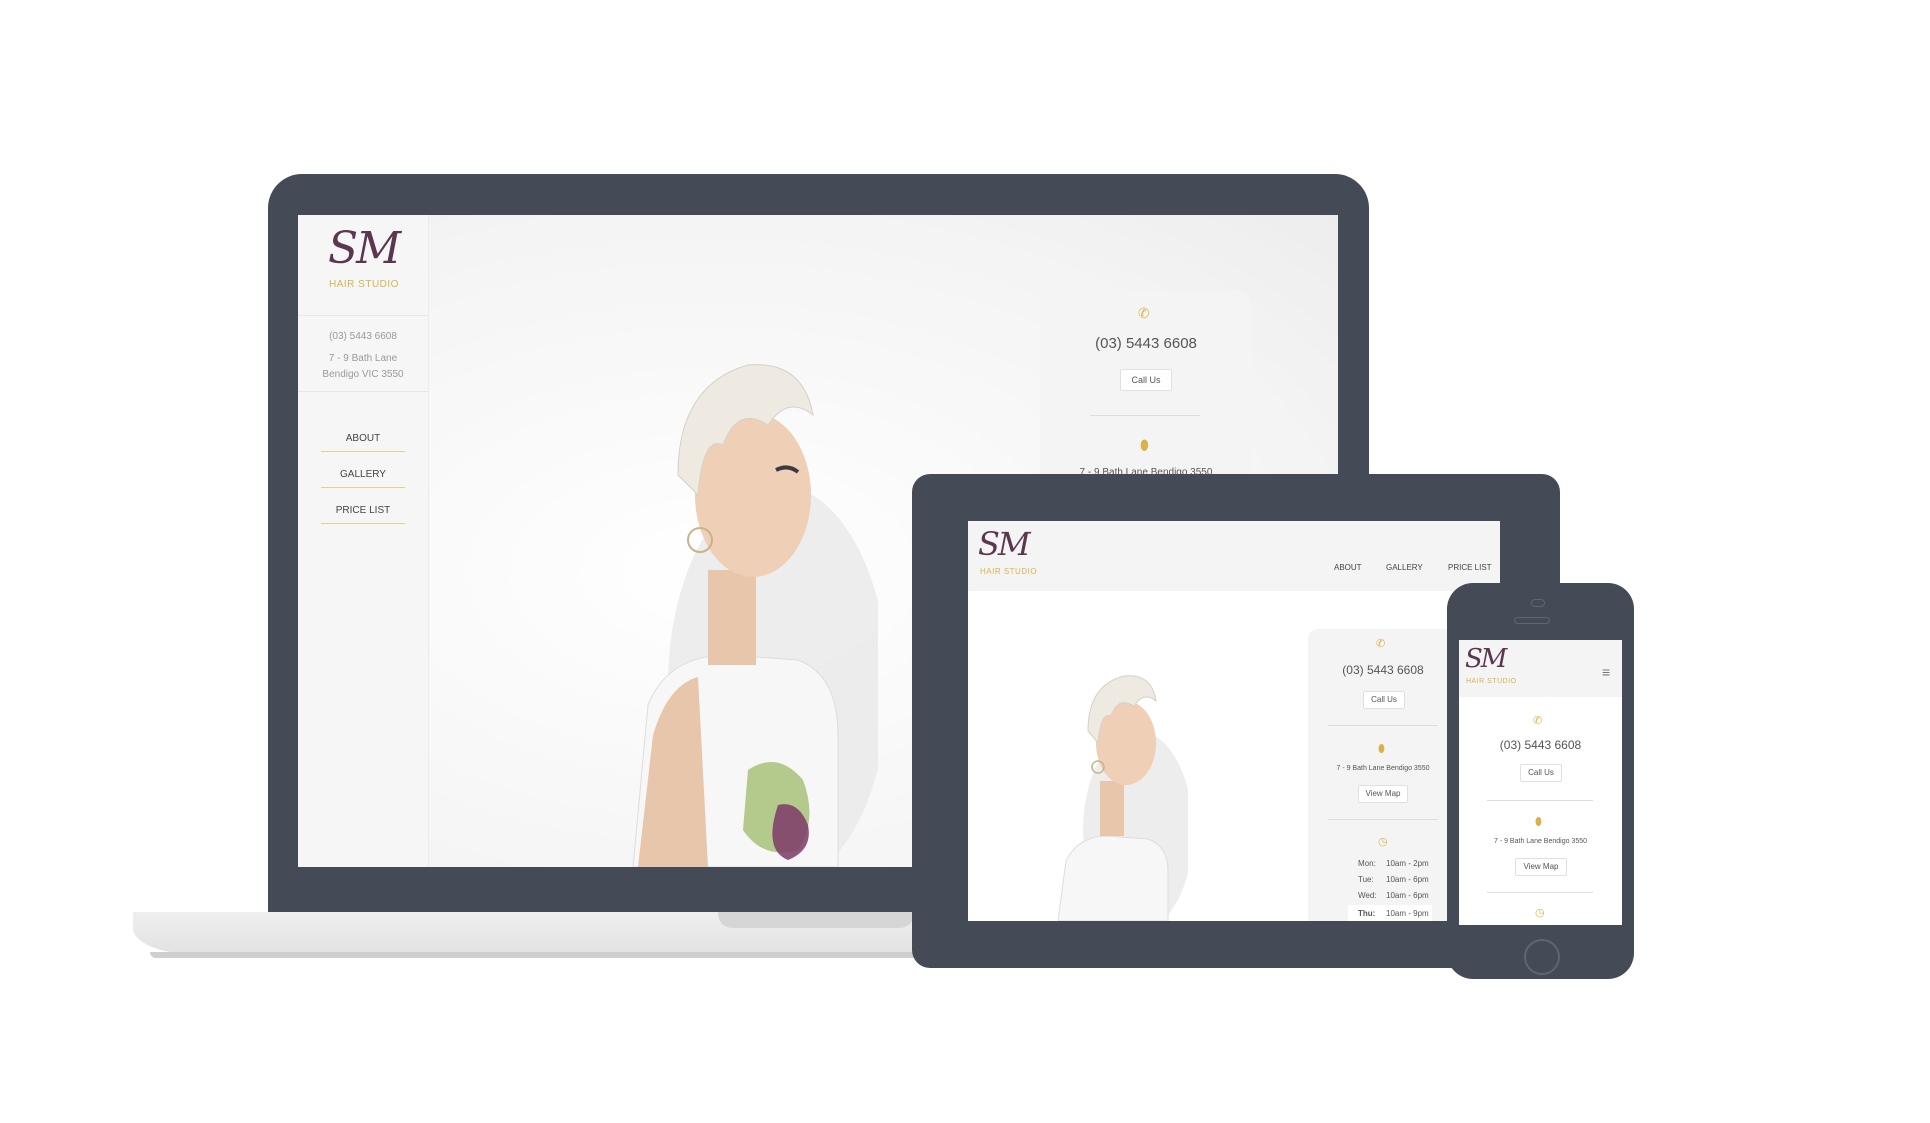 This screenshot has height=1123, width=1930. Describe the element at coordinates (1538, 603) in the screenshot. I see `phone-camera` at that location.